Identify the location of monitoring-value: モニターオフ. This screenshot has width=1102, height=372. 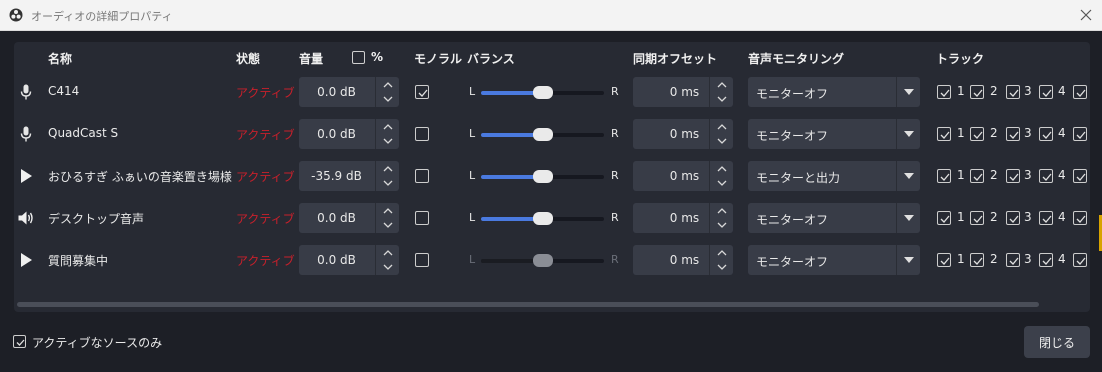
(792, 94).